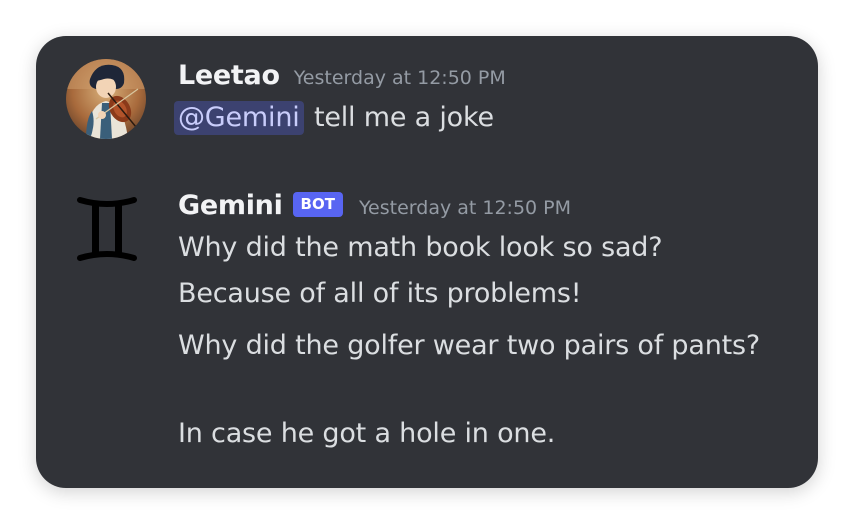  I want to click on username: Leetao, so click(229, 75).